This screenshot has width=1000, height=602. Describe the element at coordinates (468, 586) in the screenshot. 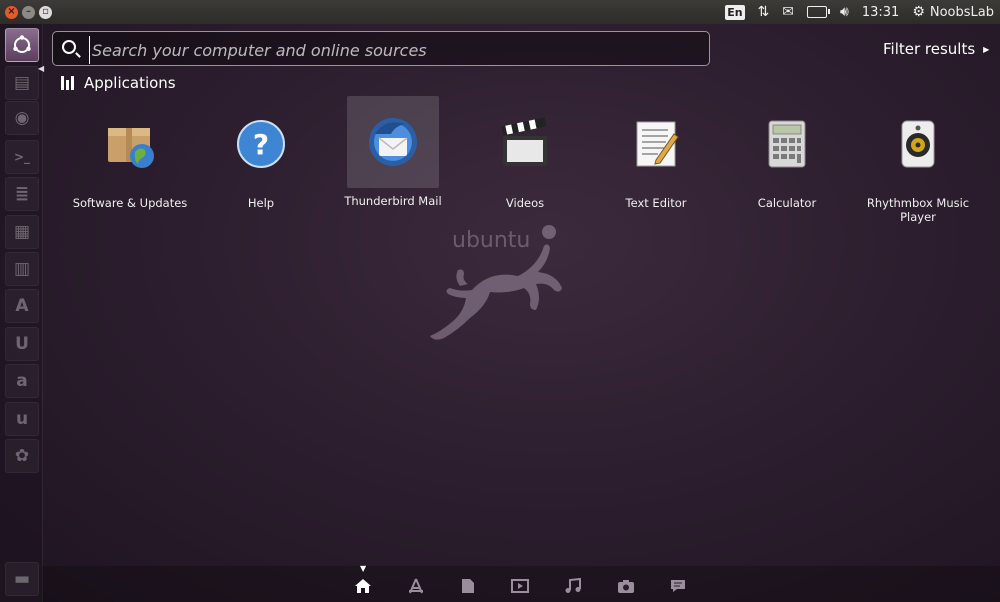

I see `lens-files-icon` at that location.